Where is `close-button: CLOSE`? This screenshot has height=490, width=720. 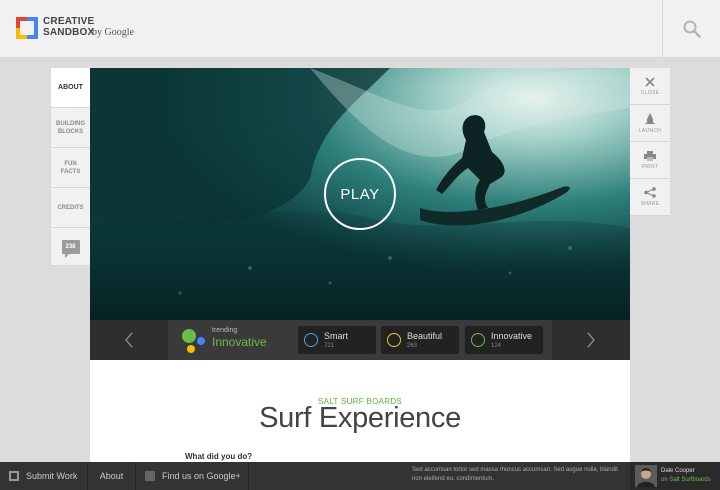 close-button: CLOSE is located at coordinates (650, 86).